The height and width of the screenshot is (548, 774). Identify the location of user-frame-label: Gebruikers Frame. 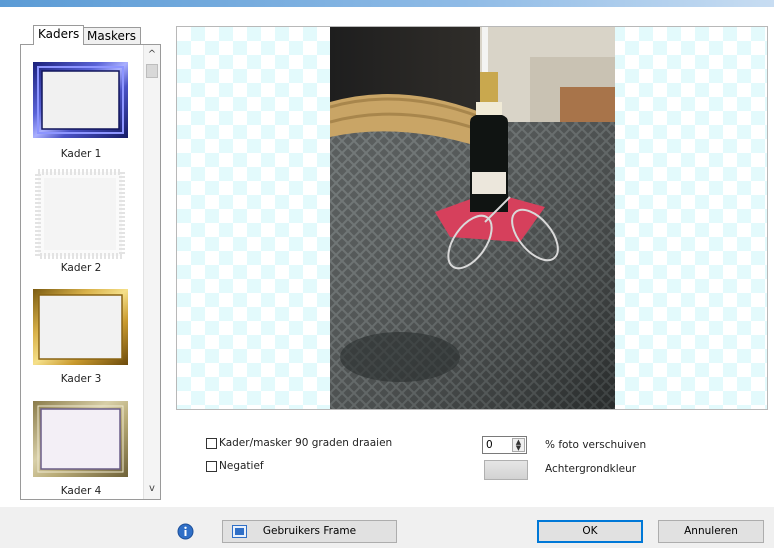
(309, 531).